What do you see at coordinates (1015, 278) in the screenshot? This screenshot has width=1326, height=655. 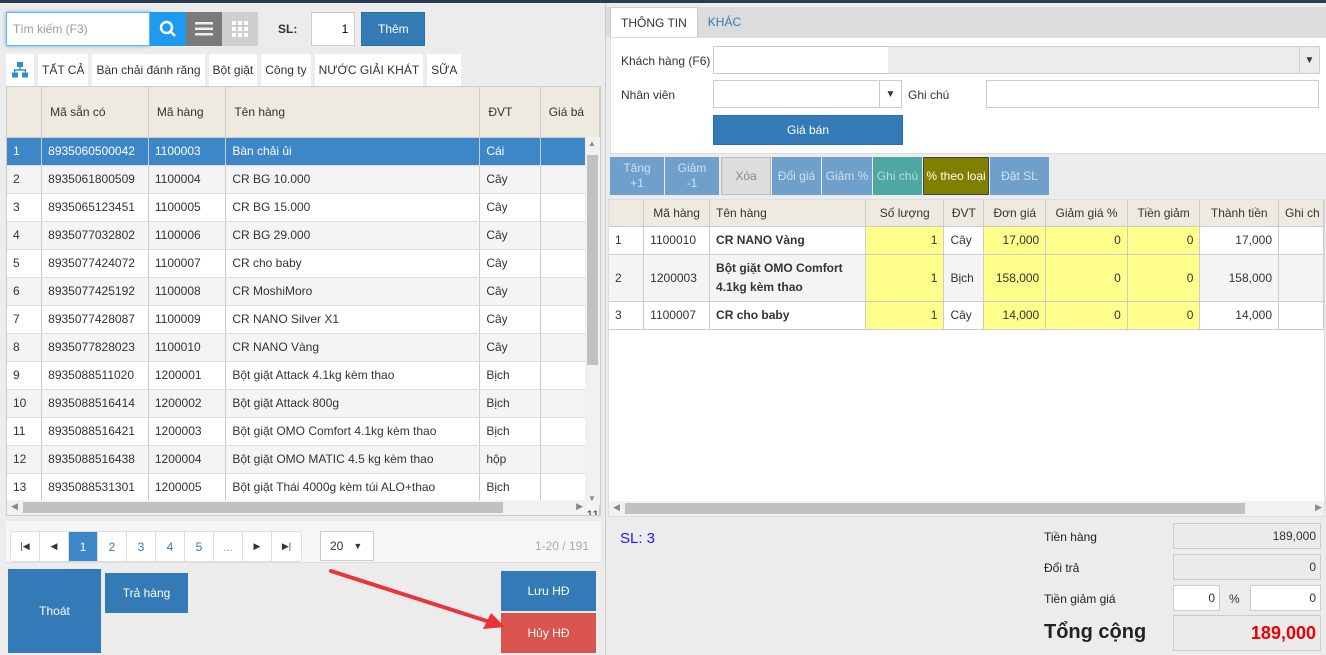 I see `unit-price-cell: 158,000` at bounding box center [1015, 278].